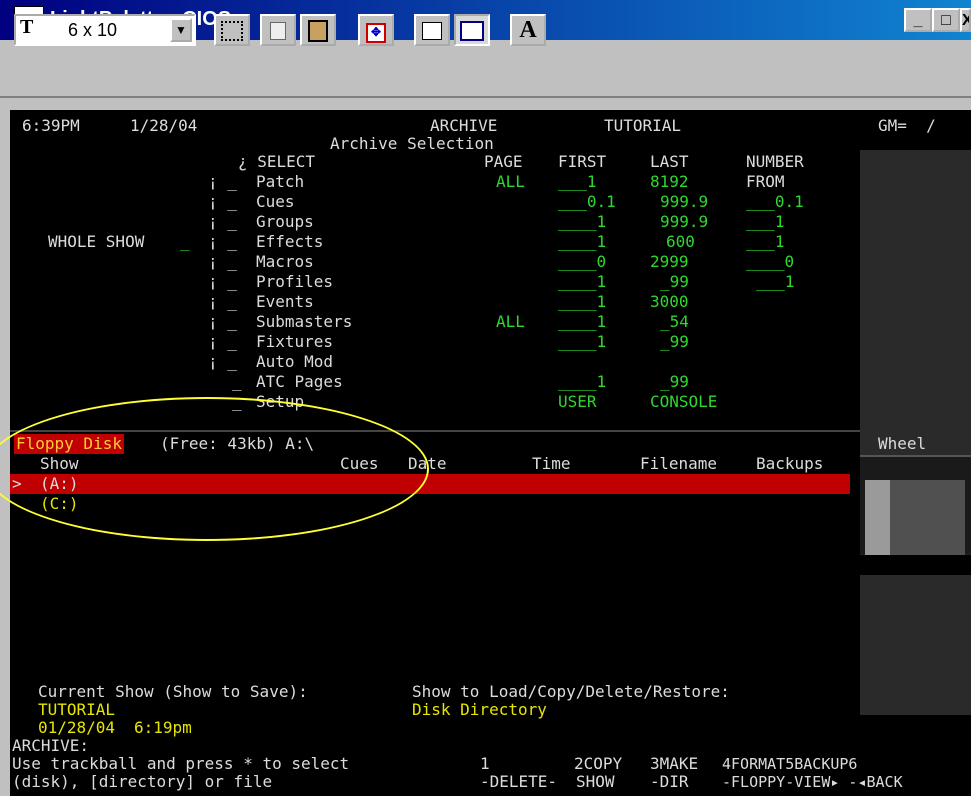  What do you see at coordinates (674, 764) in the screenshot?
I see `softkey-3-number: 3MAKE` at bounding box center [674, 764].